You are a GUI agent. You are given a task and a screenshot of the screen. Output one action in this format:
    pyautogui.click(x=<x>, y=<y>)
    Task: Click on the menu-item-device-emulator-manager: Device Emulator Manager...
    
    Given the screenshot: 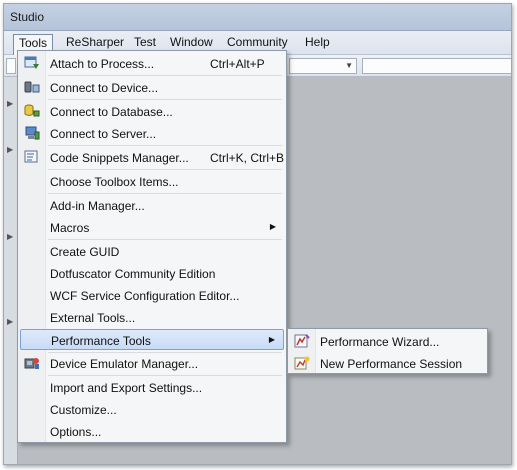 What is the action you would take?
    pyautogui.click(x=152, y=363)
    